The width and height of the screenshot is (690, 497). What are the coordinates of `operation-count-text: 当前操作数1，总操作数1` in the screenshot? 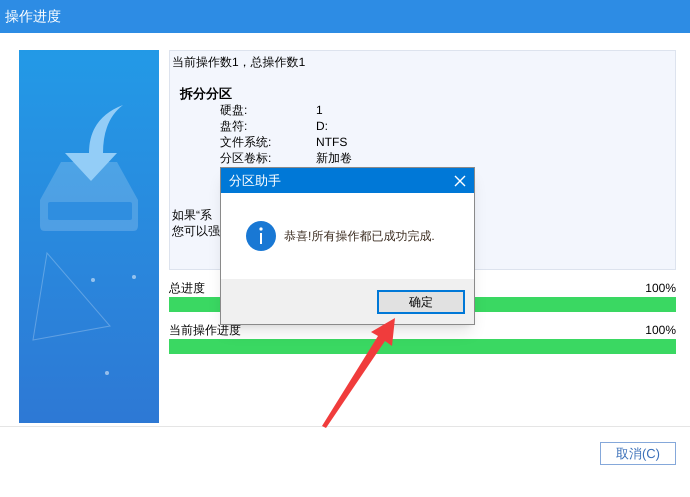 It's located at (239, 62).